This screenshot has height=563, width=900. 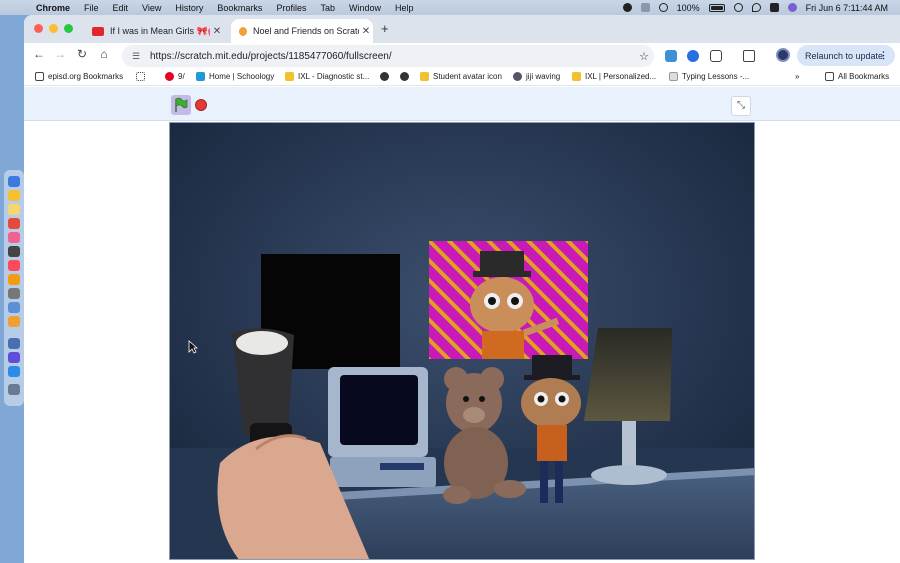 What do you see at coordinates (82, 54) in the screenshot?
I see `reload-icon: ↻` at bounding box center [82, 54].